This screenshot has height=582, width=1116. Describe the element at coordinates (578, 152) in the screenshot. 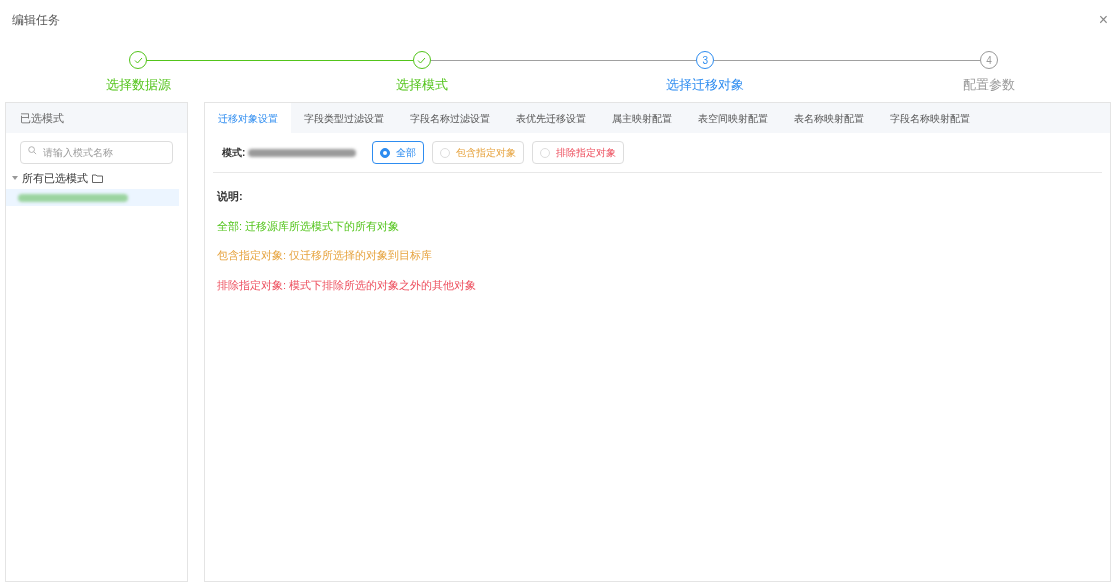

I see `radio-option: 排除指定对象` at that location.